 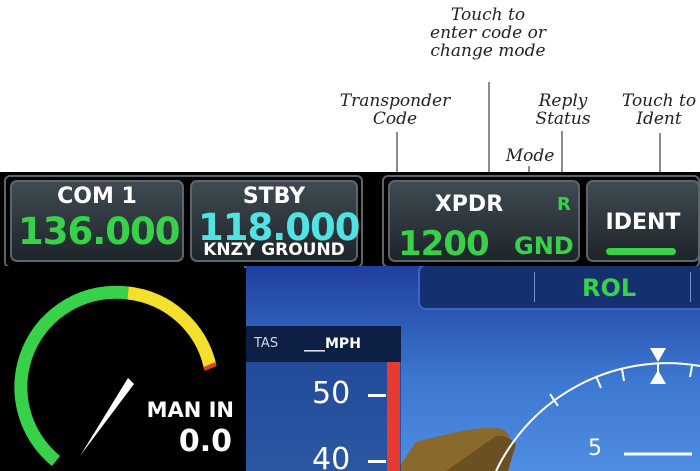 I want to click on com1-active-frequency: 136.000, so click(x=99, y=231).